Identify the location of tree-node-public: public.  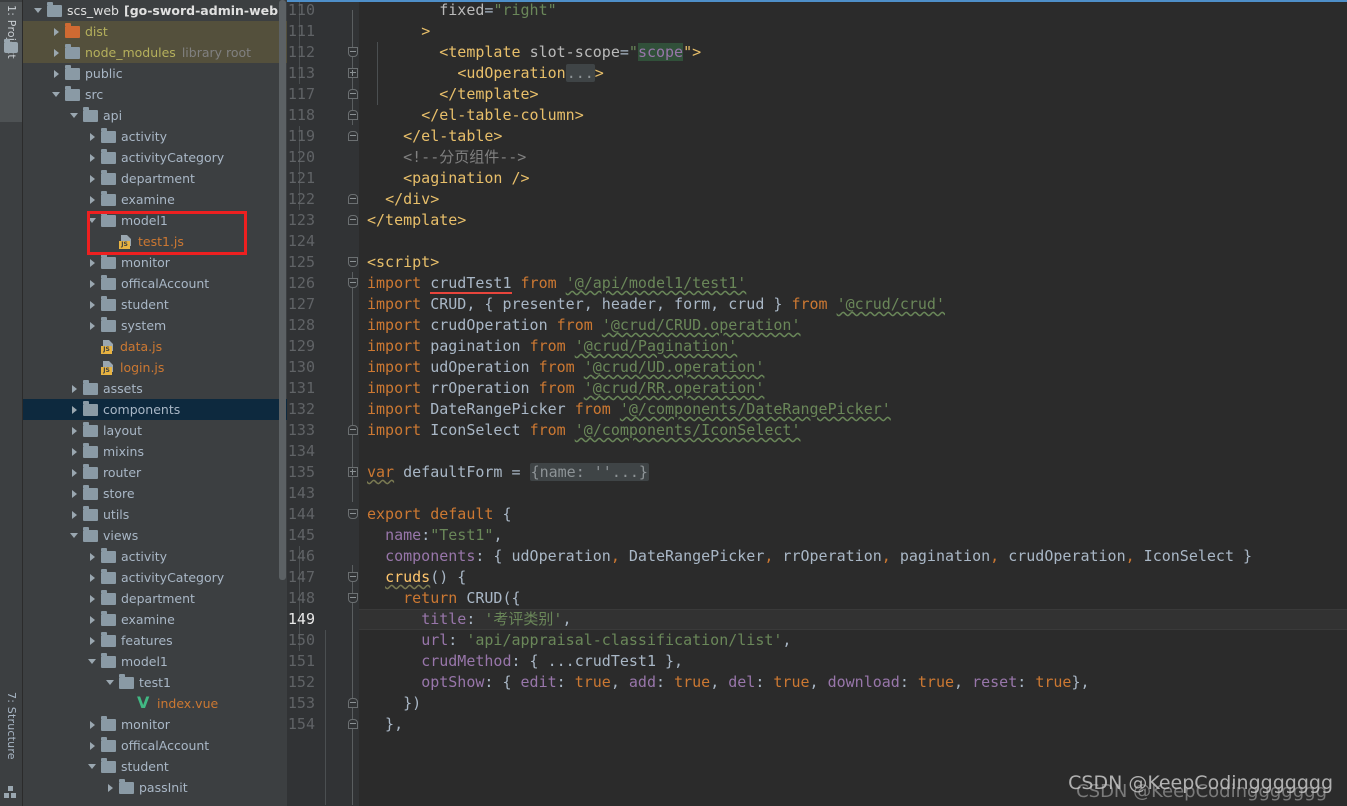
(155, 73).